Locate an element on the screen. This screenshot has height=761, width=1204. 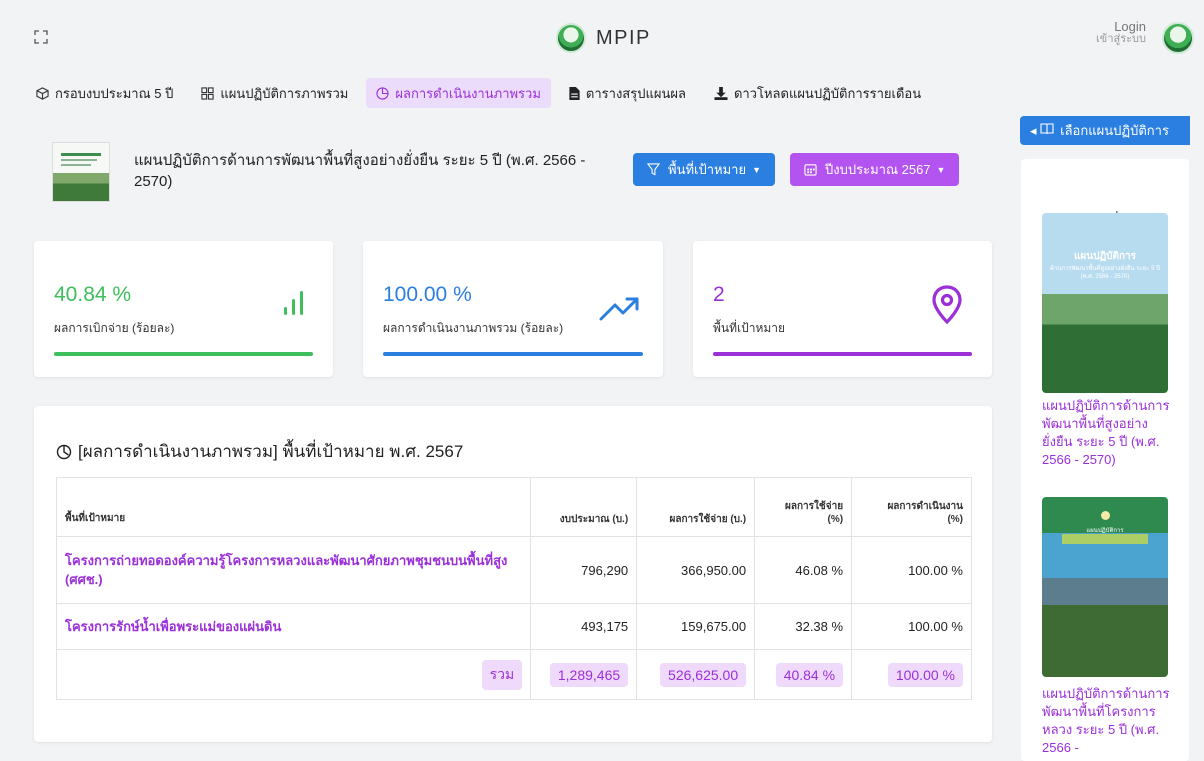
target-area-filter-label: พื้นที่เป้าหมาย is located at coordinates (707, 169).